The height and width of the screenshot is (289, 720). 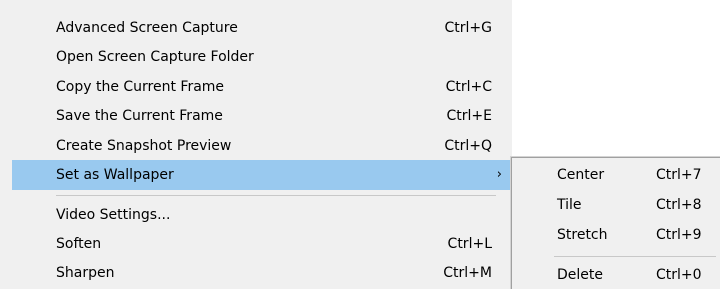 I want to click on submenu-item-shortcut: Ctrl+8, so click(x=679, y=205).